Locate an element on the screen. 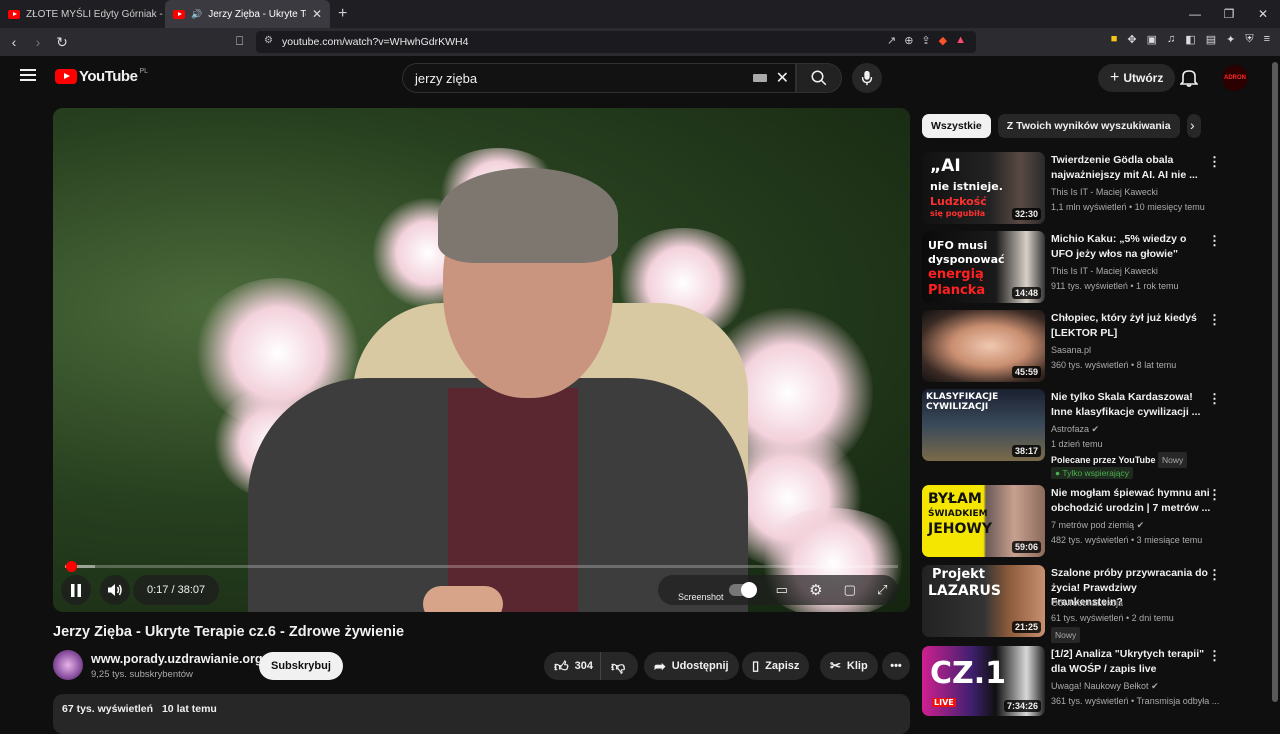  chip-all: Wszystkie is located at coordinates (956, 126).